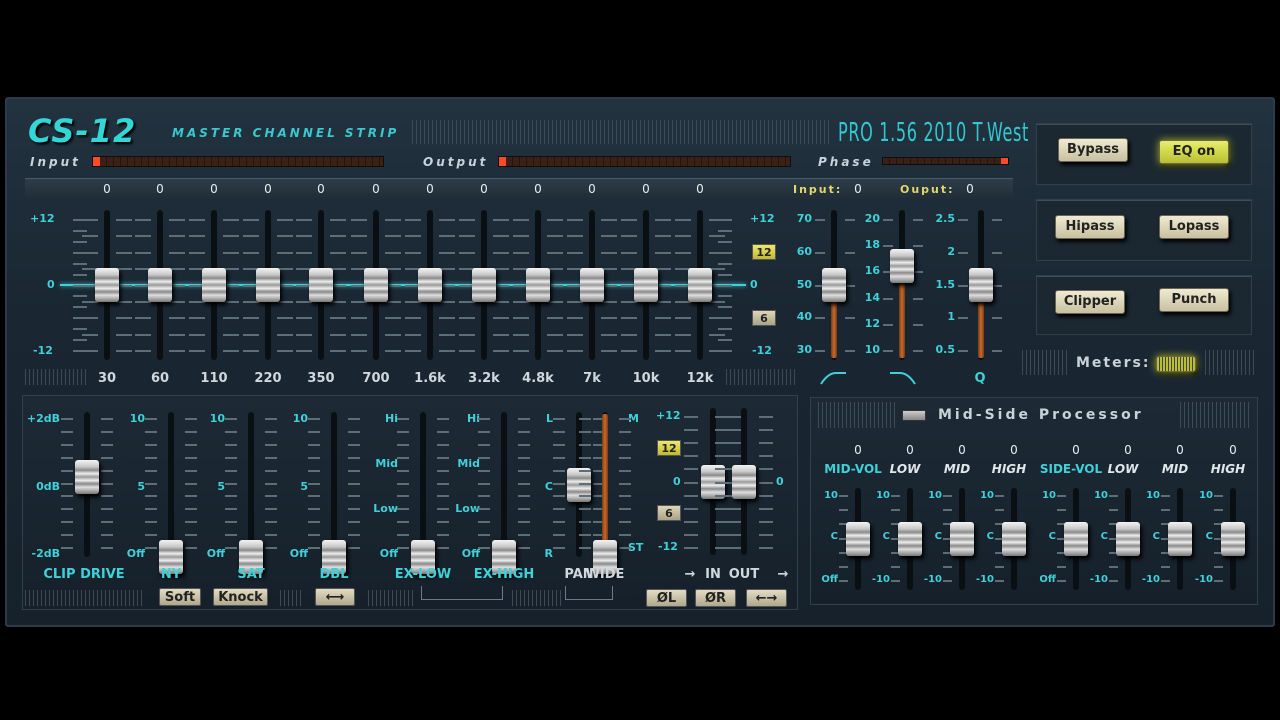  I want to click on eq-band-220-knob, so click(268, 285).